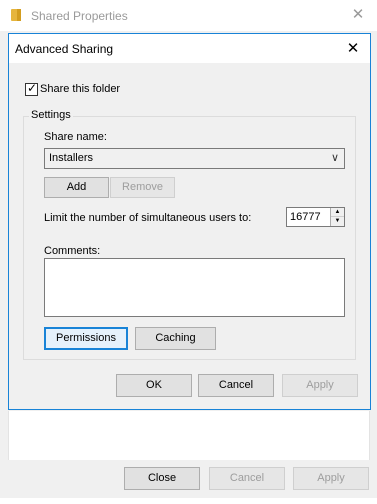 Image resolution: width=377 pixels, height=504 pixels. Describe the element at coordinates (353, 49) in the screenshot. I see `dialog-close-icon: ✕` at that location.